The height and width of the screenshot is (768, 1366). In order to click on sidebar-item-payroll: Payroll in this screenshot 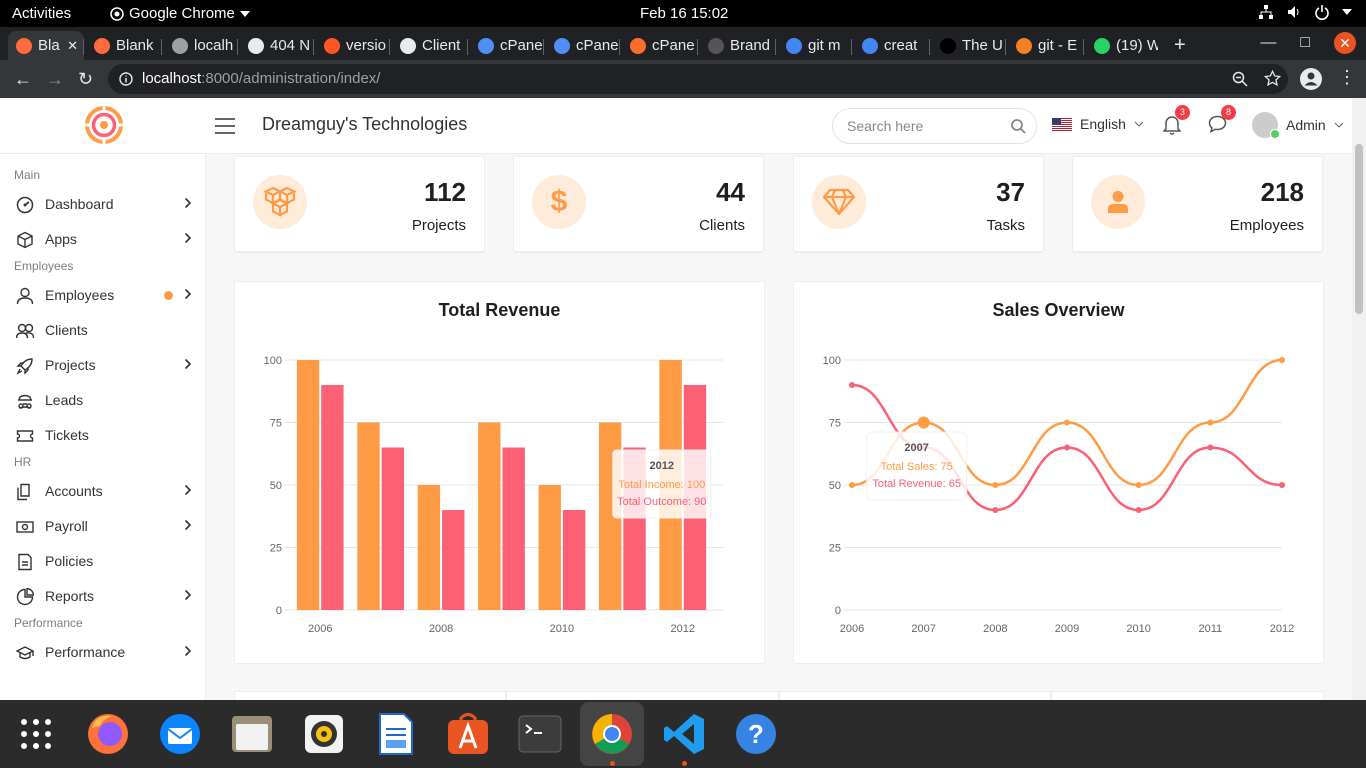, I will do `click(102, 526)`.